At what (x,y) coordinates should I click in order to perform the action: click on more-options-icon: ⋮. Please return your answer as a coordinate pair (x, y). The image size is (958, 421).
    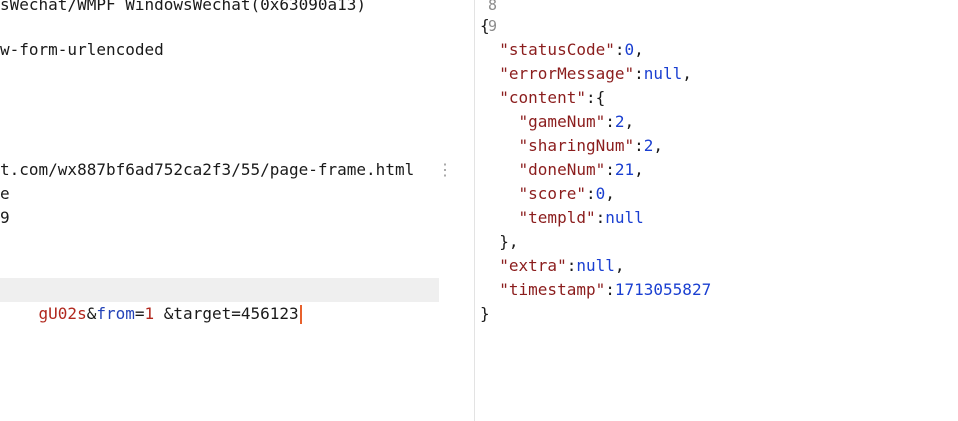
    Looking at the image, I should click on (445, 170).